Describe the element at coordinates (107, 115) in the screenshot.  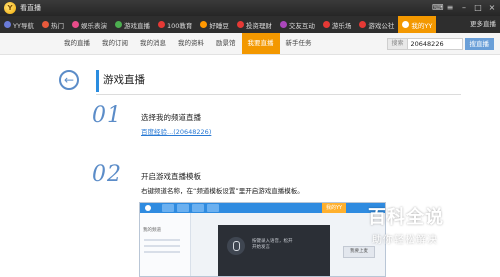
I see `step-number: 01` at that location.